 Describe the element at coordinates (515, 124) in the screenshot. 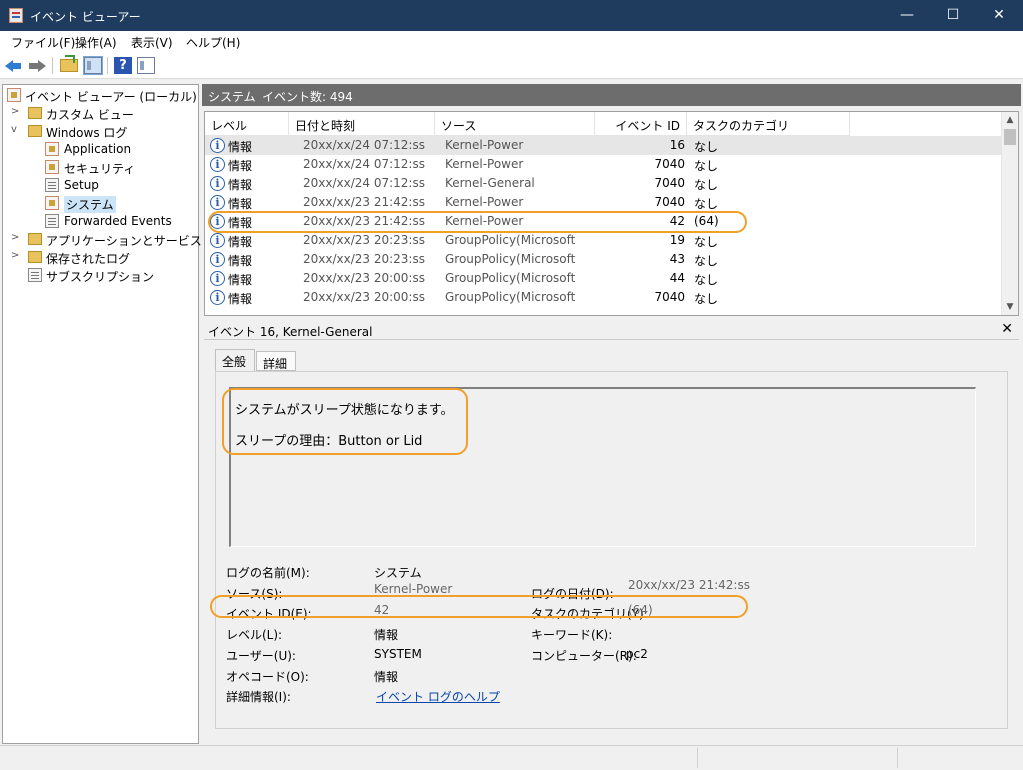

I see `column-header-source: ソース` at that location.